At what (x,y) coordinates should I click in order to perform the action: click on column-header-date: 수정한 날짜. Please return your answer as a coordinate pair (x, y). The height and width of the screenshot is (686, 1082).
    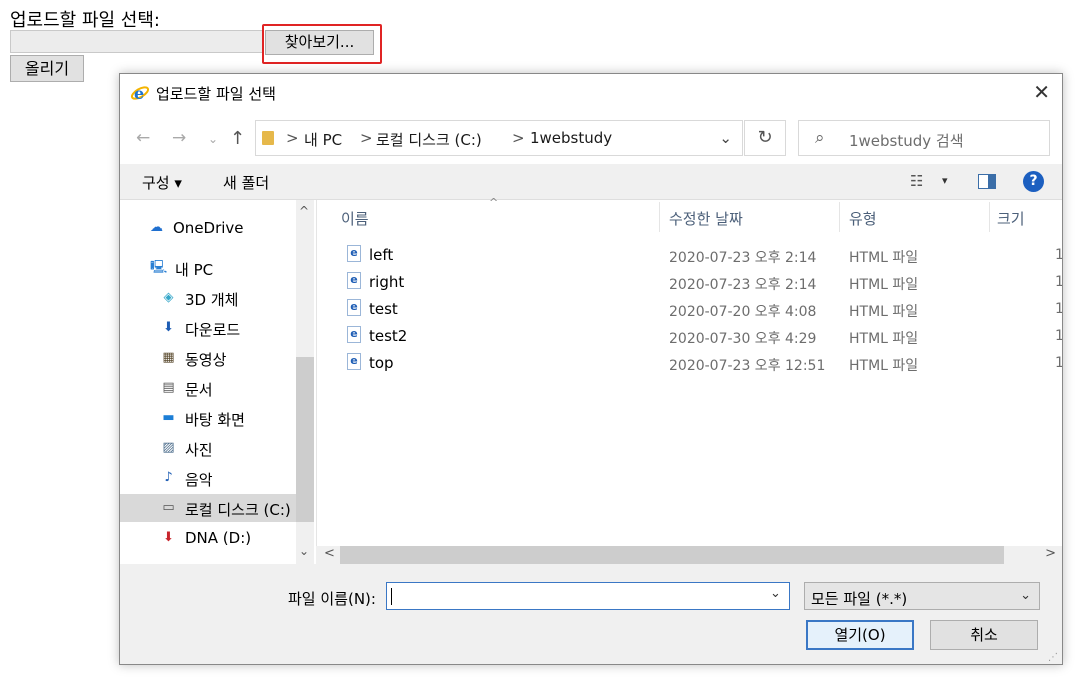
    Looking at the image, I should click on (706, 218).